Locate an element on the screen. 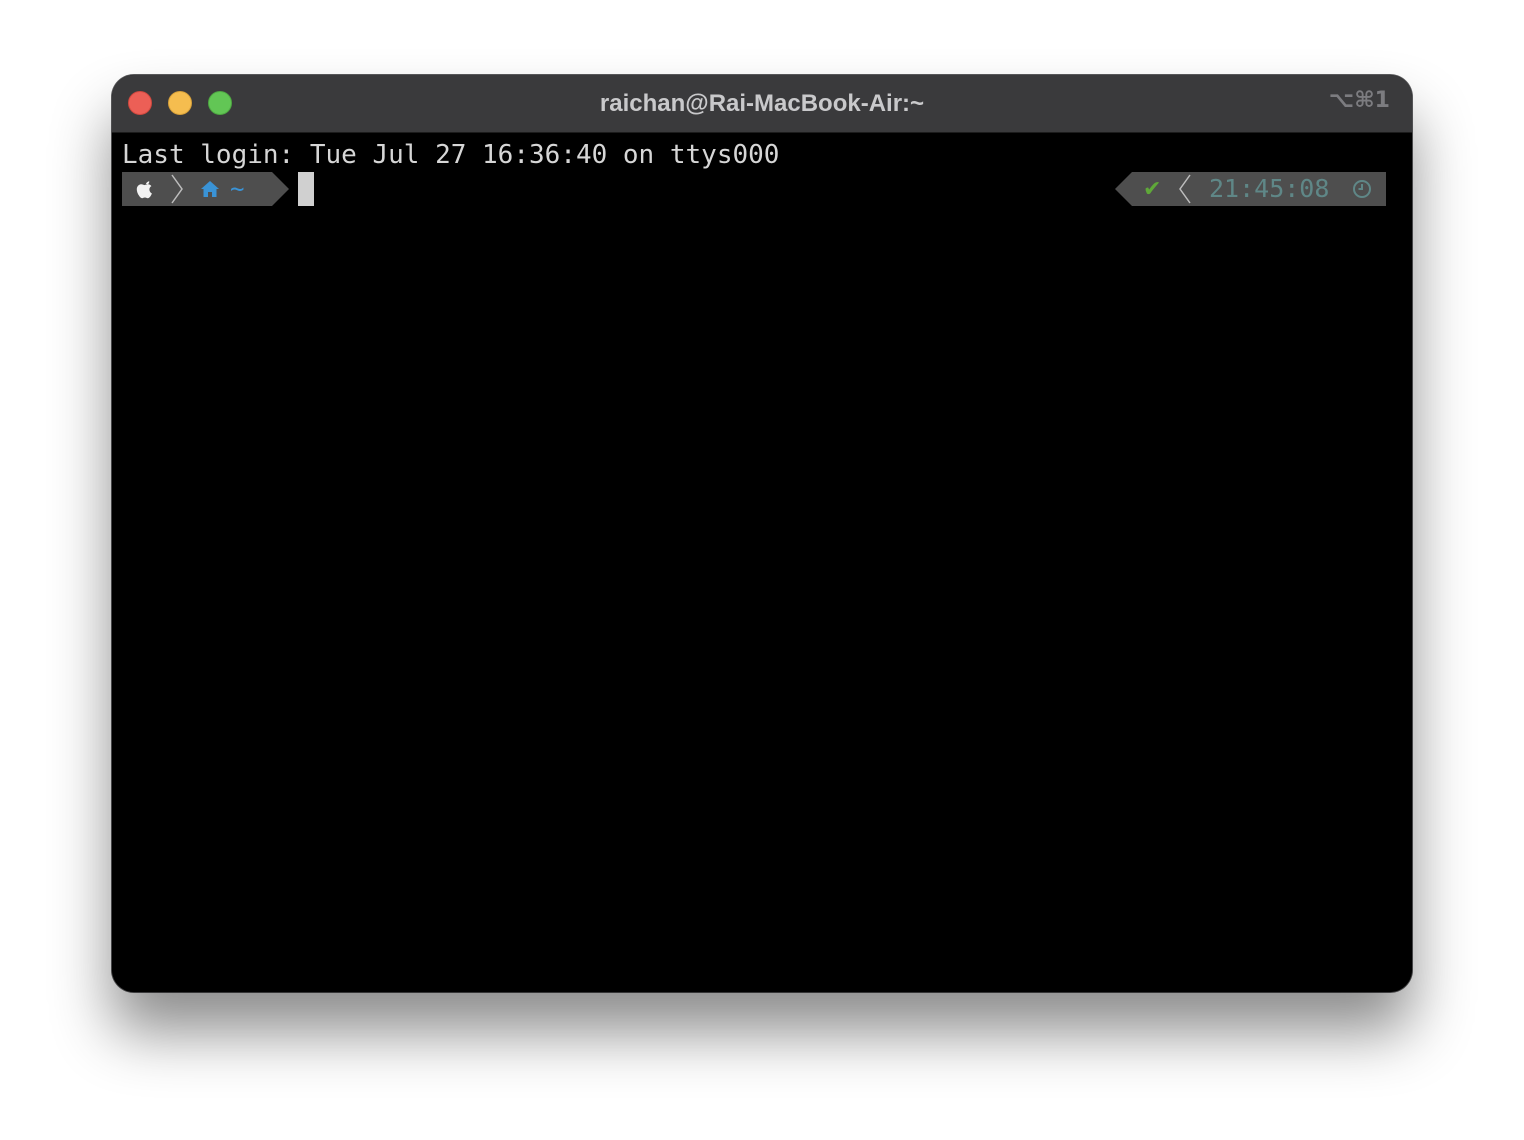 This screenshot has height=1140, width=1524. window-title: raichan@Rai-MacBook-Air:~ is located at coordinates (762, 103).